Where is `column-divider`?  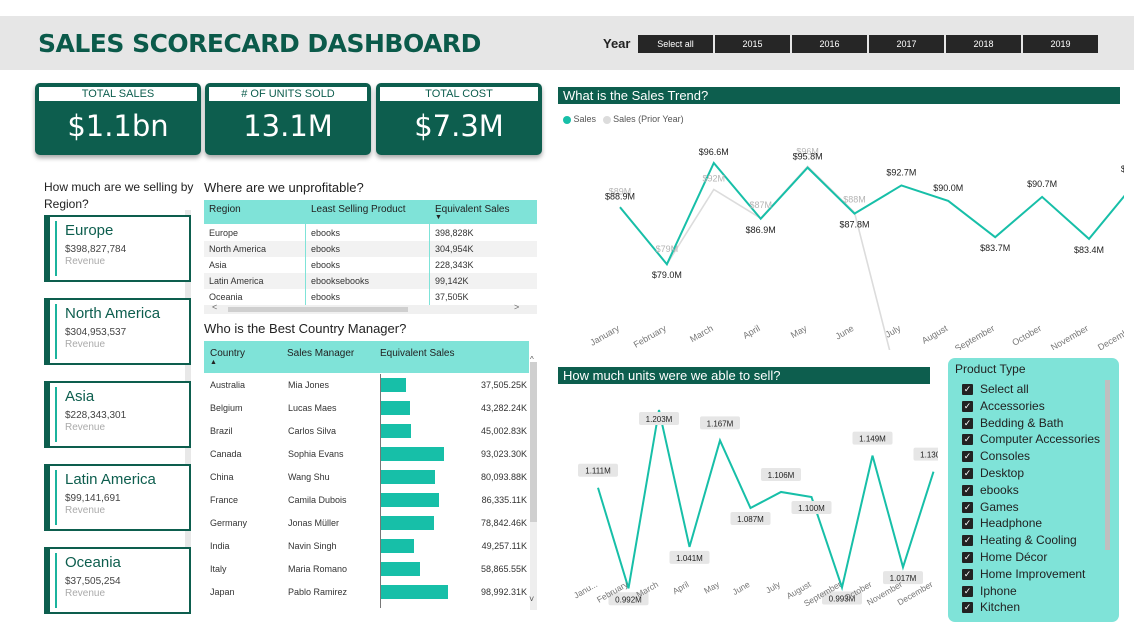
column-divider is located at coordinates (305, 264).